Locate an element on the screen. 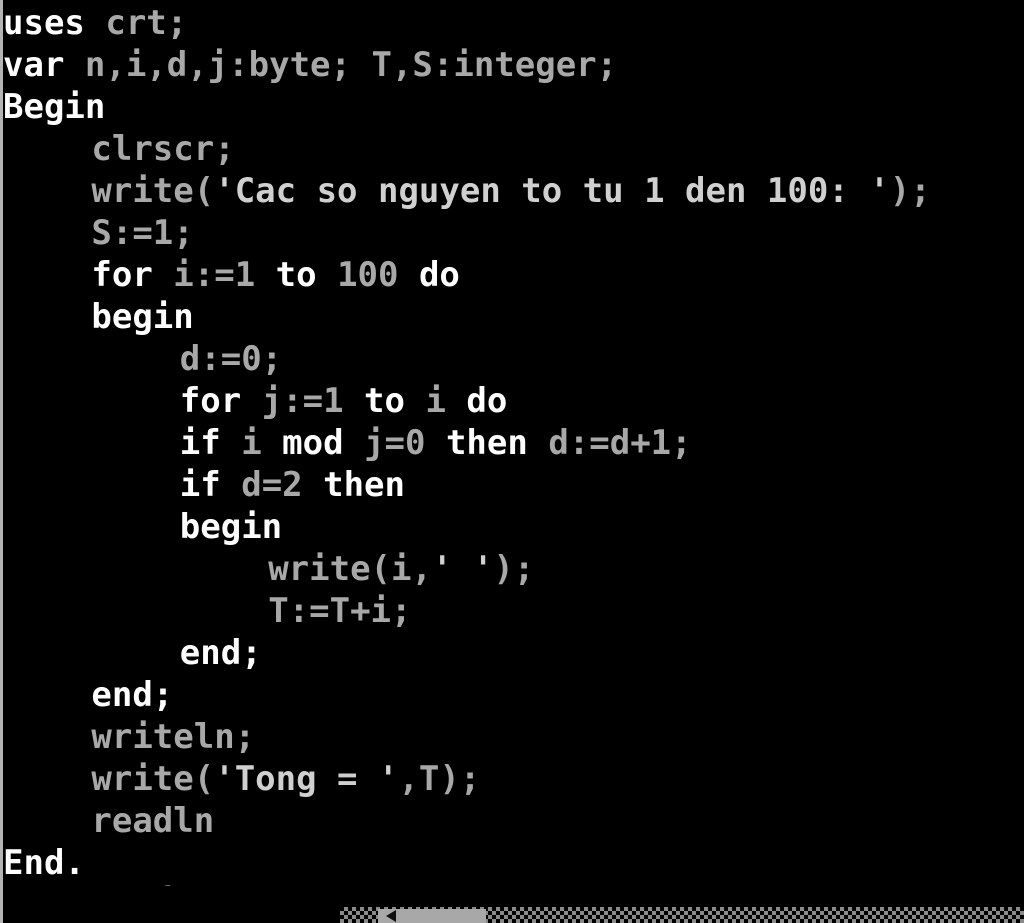 The height and width of the screenshot is (923, 1024). code-token-id: j=0 is located at coordinates (405, 443).